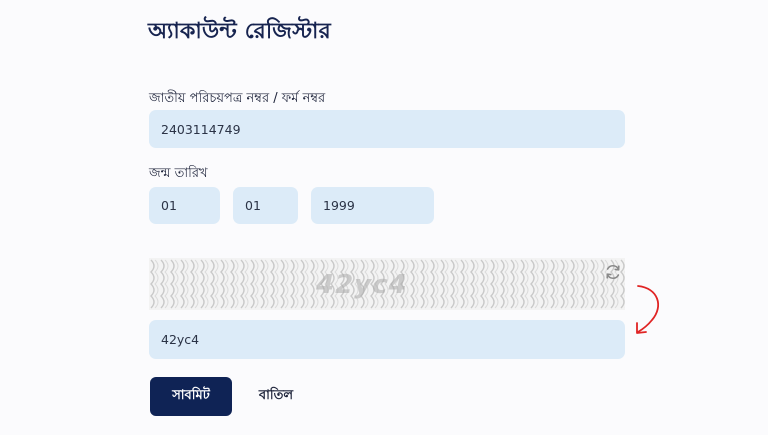  What do you see at coordinates (276, 396) in the screenshot?
I see `cancel-button: বাতিল` at bounding box center [276, 396].